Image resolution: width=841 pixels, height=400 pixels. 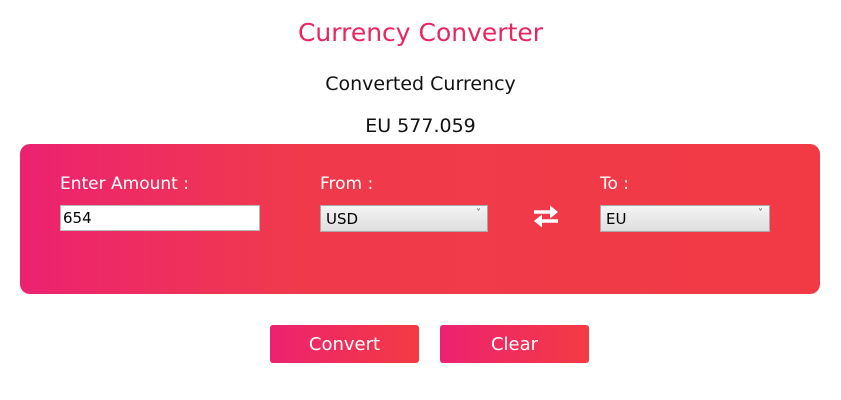 What do you see at coordinates (404, 218) in the screenshot?
I see `from-currency-select: USD ˅` at bounding box center [404, 218].